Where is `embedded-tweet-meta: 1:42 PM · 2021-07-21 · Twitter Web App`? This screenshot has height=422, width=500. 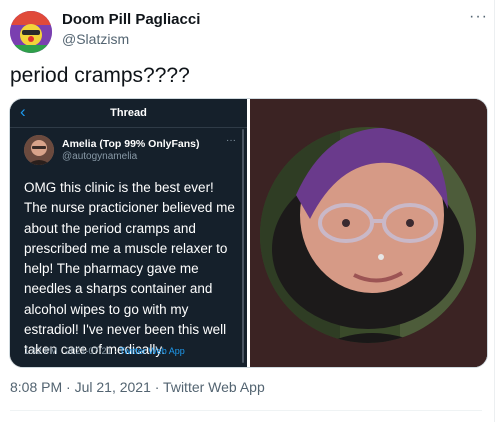 embedded-tweet-meta: 1:42 PM · 2021-07-21 · Twitter Web App is located at coordinates (104, 351).